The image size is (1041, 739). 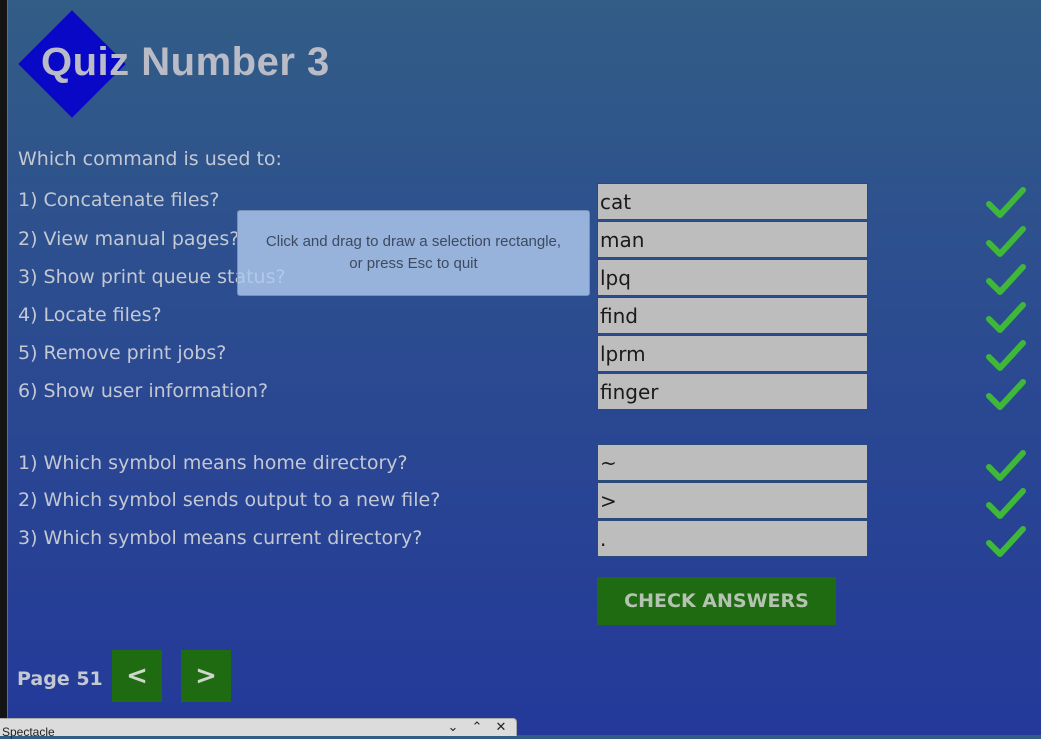 I want to click on question-label: 2) View manual pages?, so click(x=129, y=239).